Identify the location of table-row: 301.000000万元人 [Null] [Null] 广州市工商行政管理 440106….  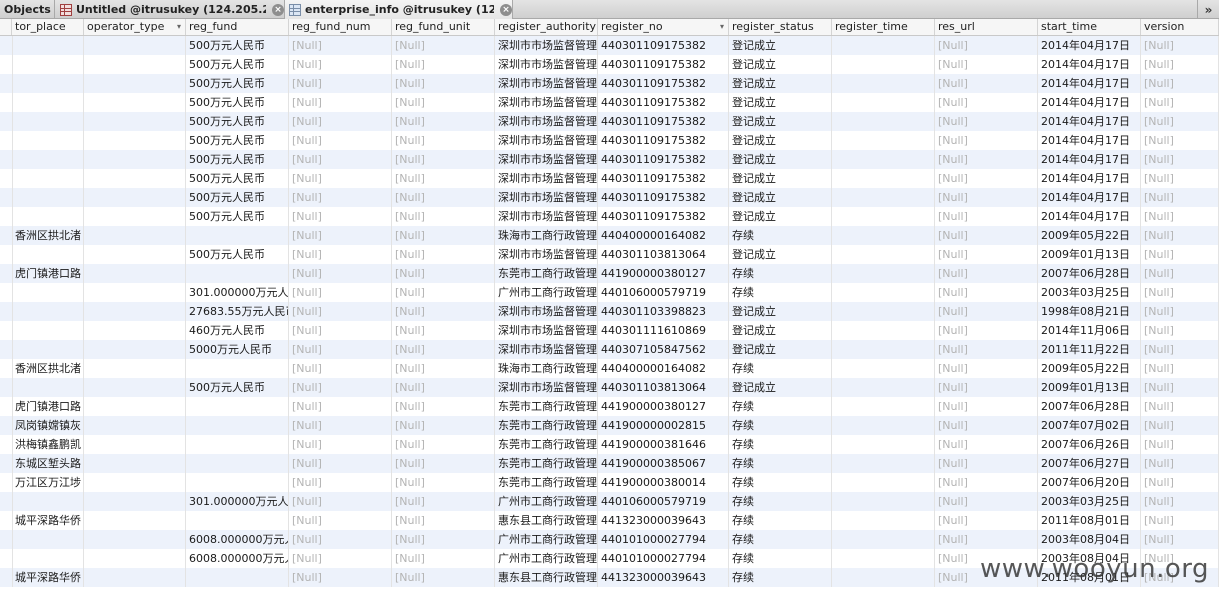
(609, 501).